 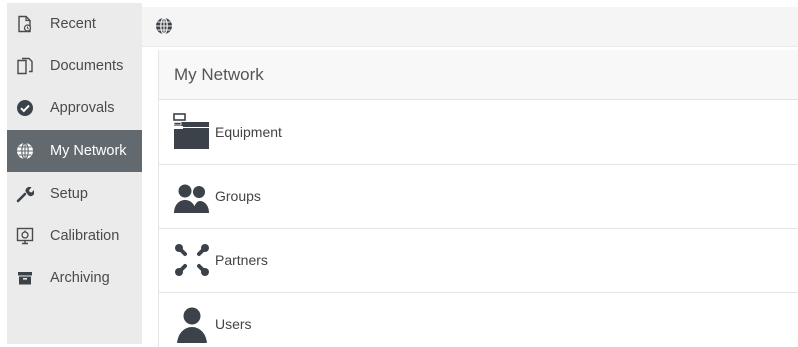 What do you see at coordinates (478, 320) in the screenshot?
I see `network-row-users: Users` at bounding box center [478, 320].